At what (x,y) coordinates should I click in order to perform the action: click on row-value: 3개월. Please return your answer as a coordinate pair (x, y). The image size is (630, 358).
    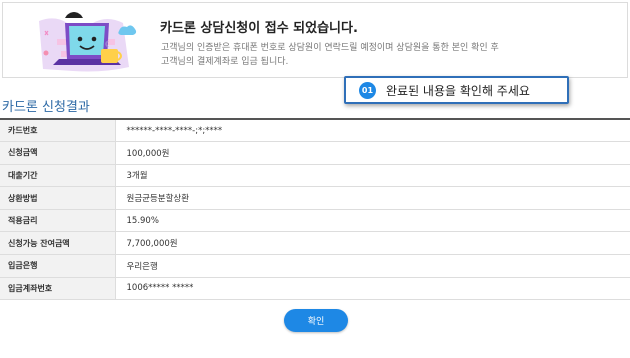
    Looking at the image, I should click on (372, 176).